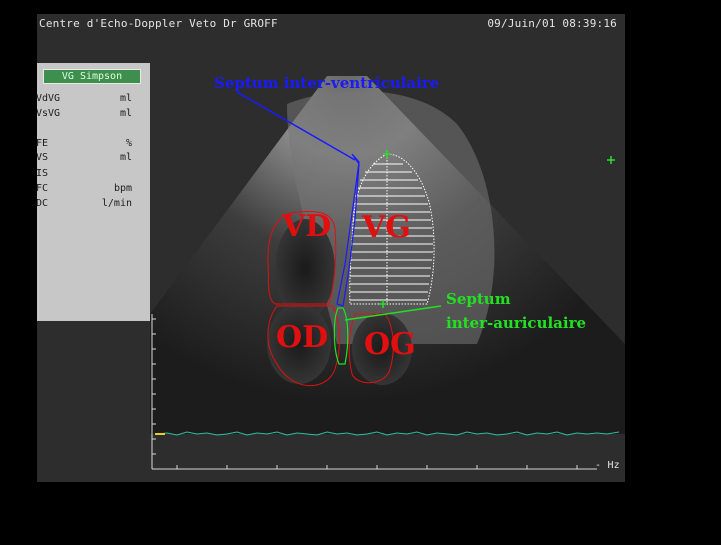  I want to click on septum-ia-label-1: Septum, so click(478, 299).